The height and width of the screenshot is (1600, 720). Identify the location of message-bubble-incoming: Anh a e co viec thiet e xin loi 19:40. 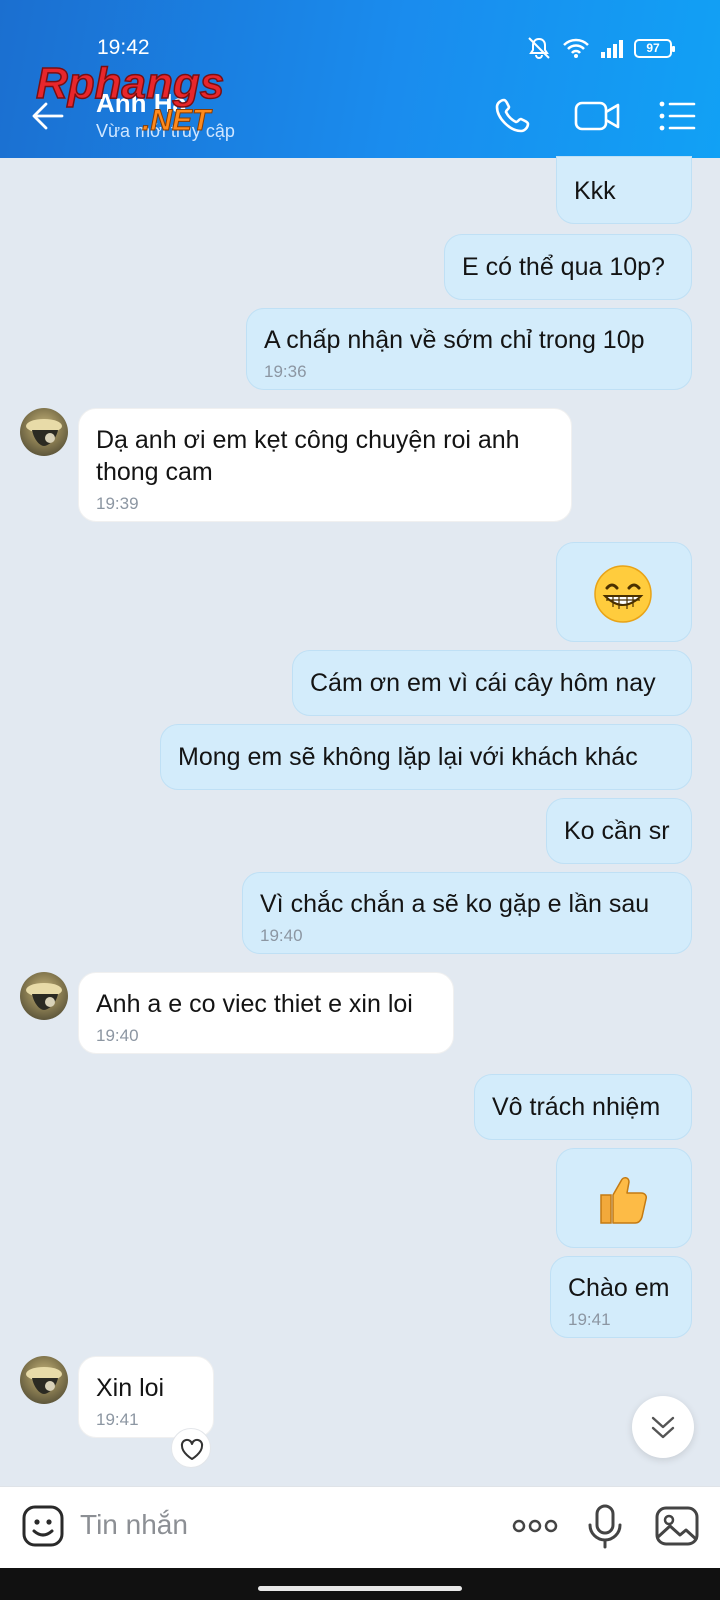
(266, 1013).